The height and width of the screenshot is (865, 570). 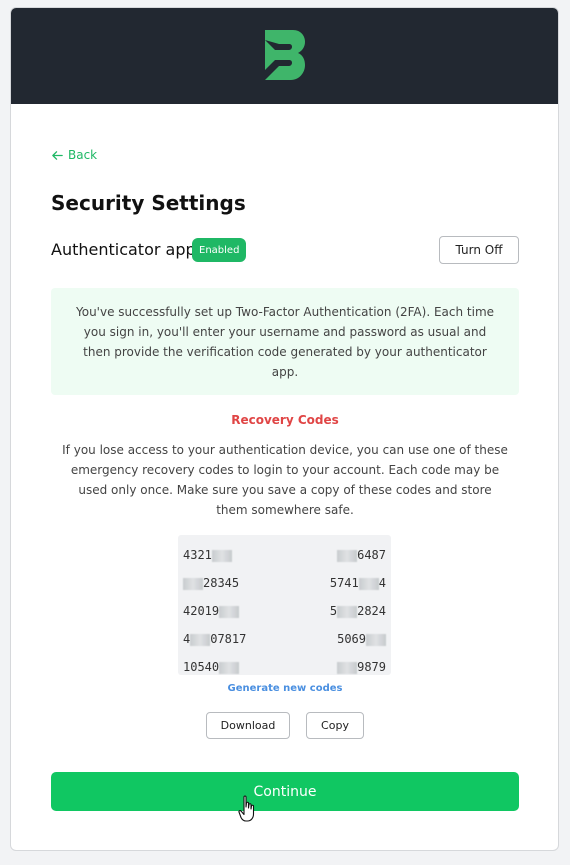 What do you see at coordinates (361, 555) in the screenshot?
I see `recovery-code: 6487` at bounding box center [361, 555].